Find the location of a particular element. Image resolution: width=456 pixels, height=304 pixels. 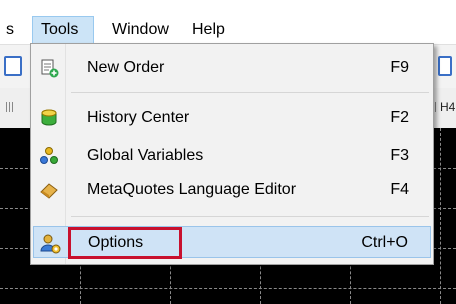

metaeditor-icon is located at coordinates (49, 190).